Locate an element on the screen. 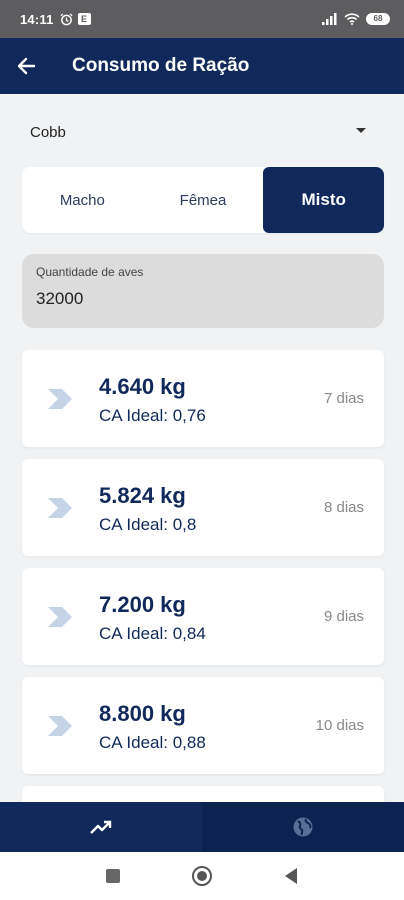 Image resolution: width=404 pixels, height=900 pixels. bottom-navigation is located at coordinates (202, 827).